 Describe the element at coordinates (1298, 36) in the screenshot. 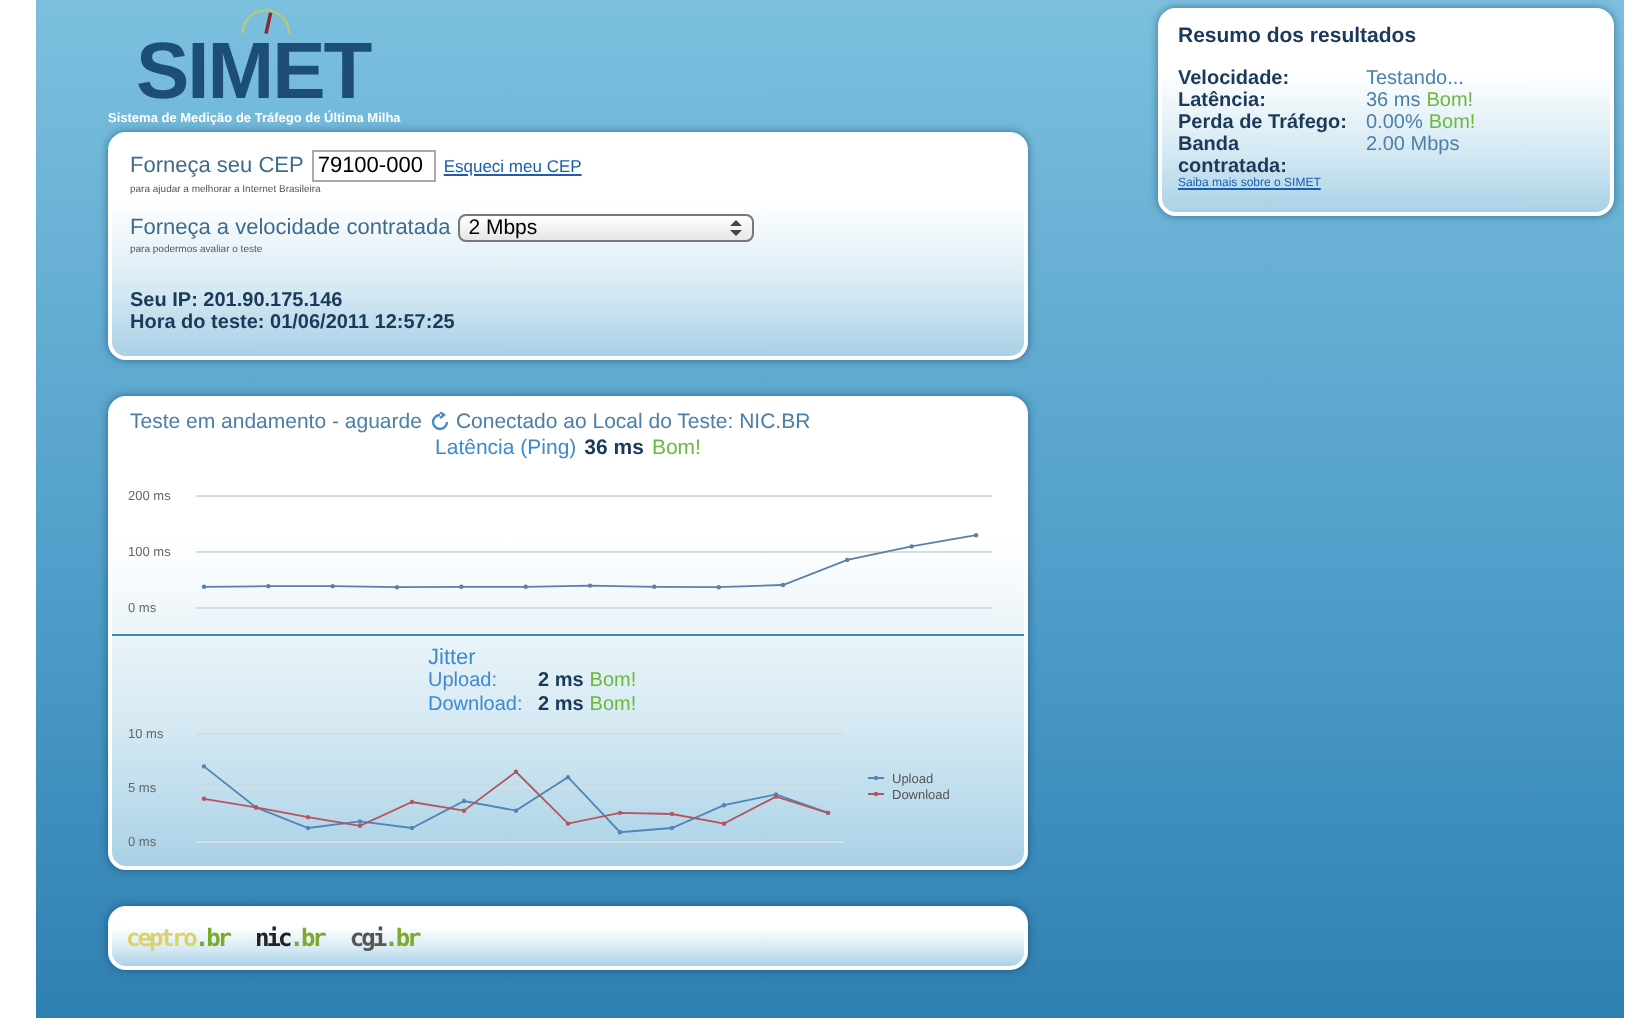

I see `summary-title: Resumo dos resultados` at that location.